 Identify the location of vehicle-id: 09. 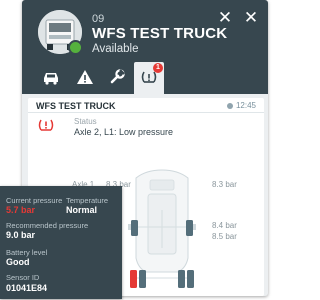
(98, 19).